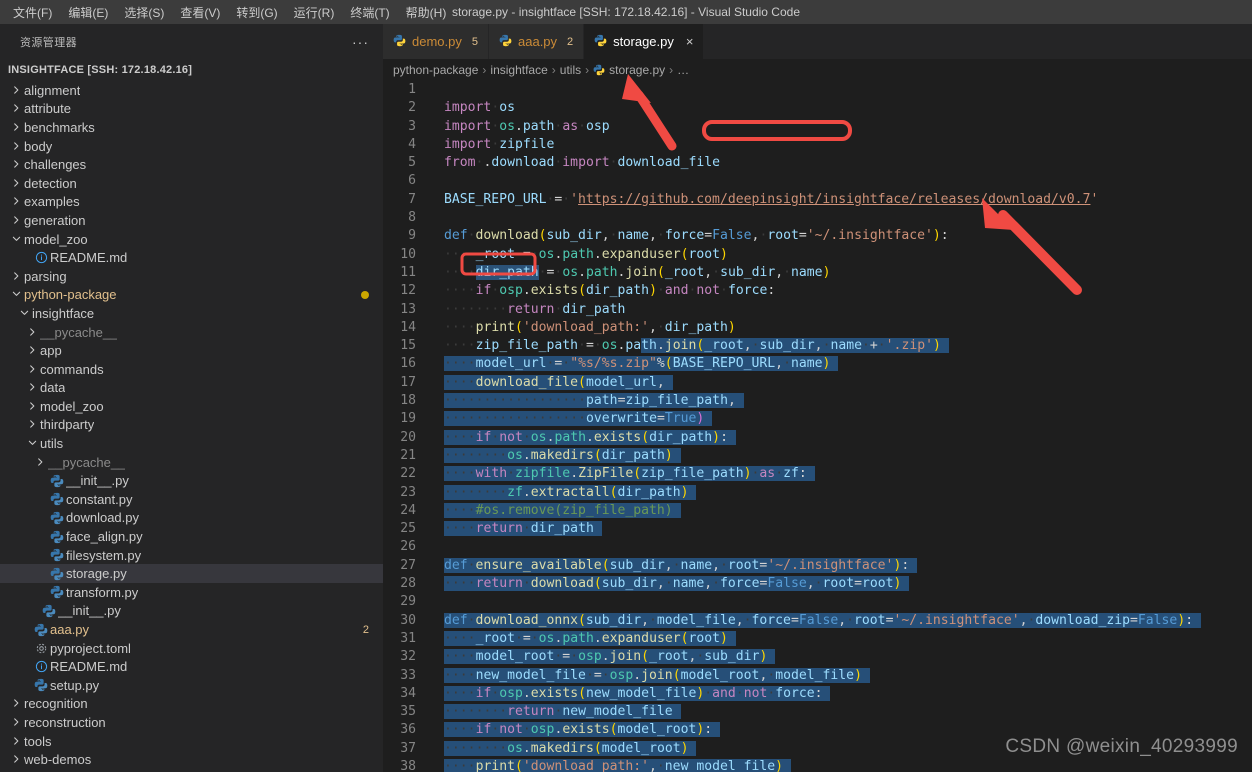  Describe the element at coordinates (144, 12) in the screenshot. I see `menu-selection: 选择(S)` at that location.